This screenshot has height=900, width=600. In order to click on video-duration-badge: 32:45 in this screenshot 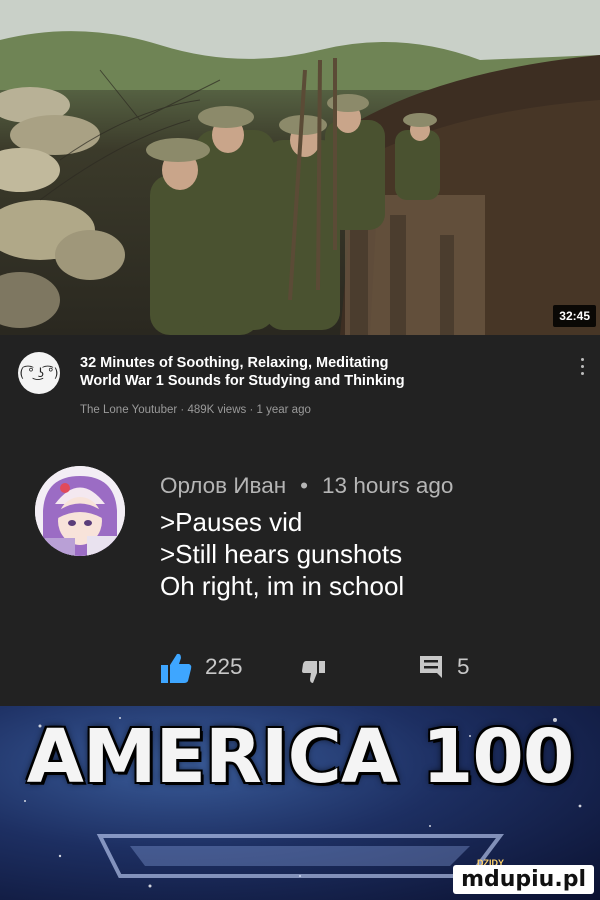, I will do `click(574, 316)`.